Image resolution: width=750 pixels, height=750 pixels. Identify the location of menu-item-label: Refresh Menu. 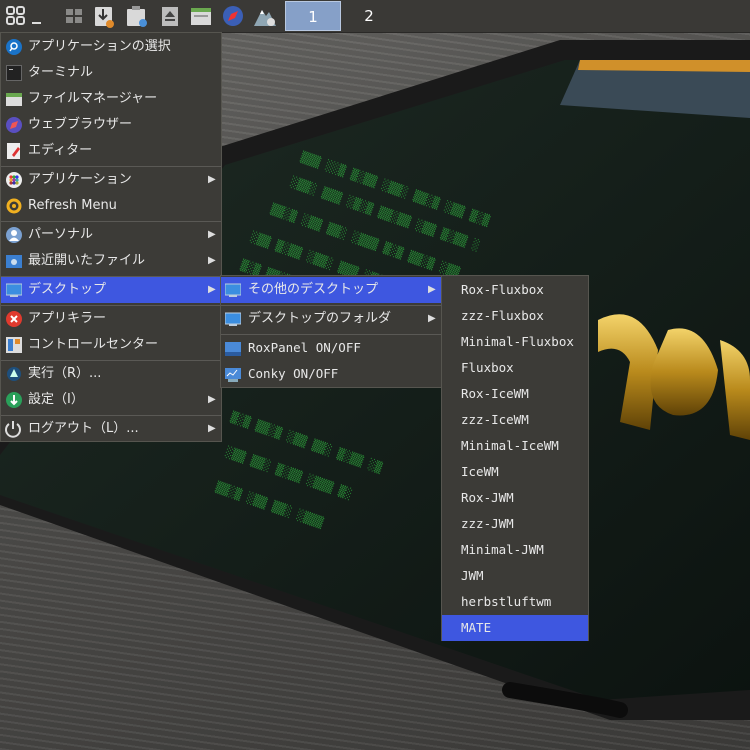
(72, 205).